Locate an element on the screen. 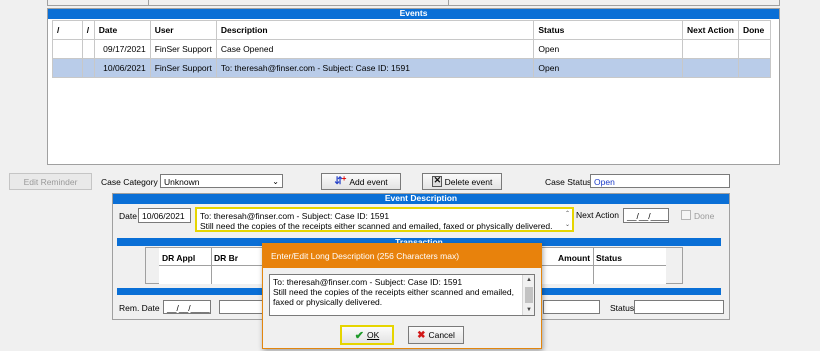 The width and height of the screenshot is (820, 351). event-date: 09/17/2021 is located at coordinates (122, 49).